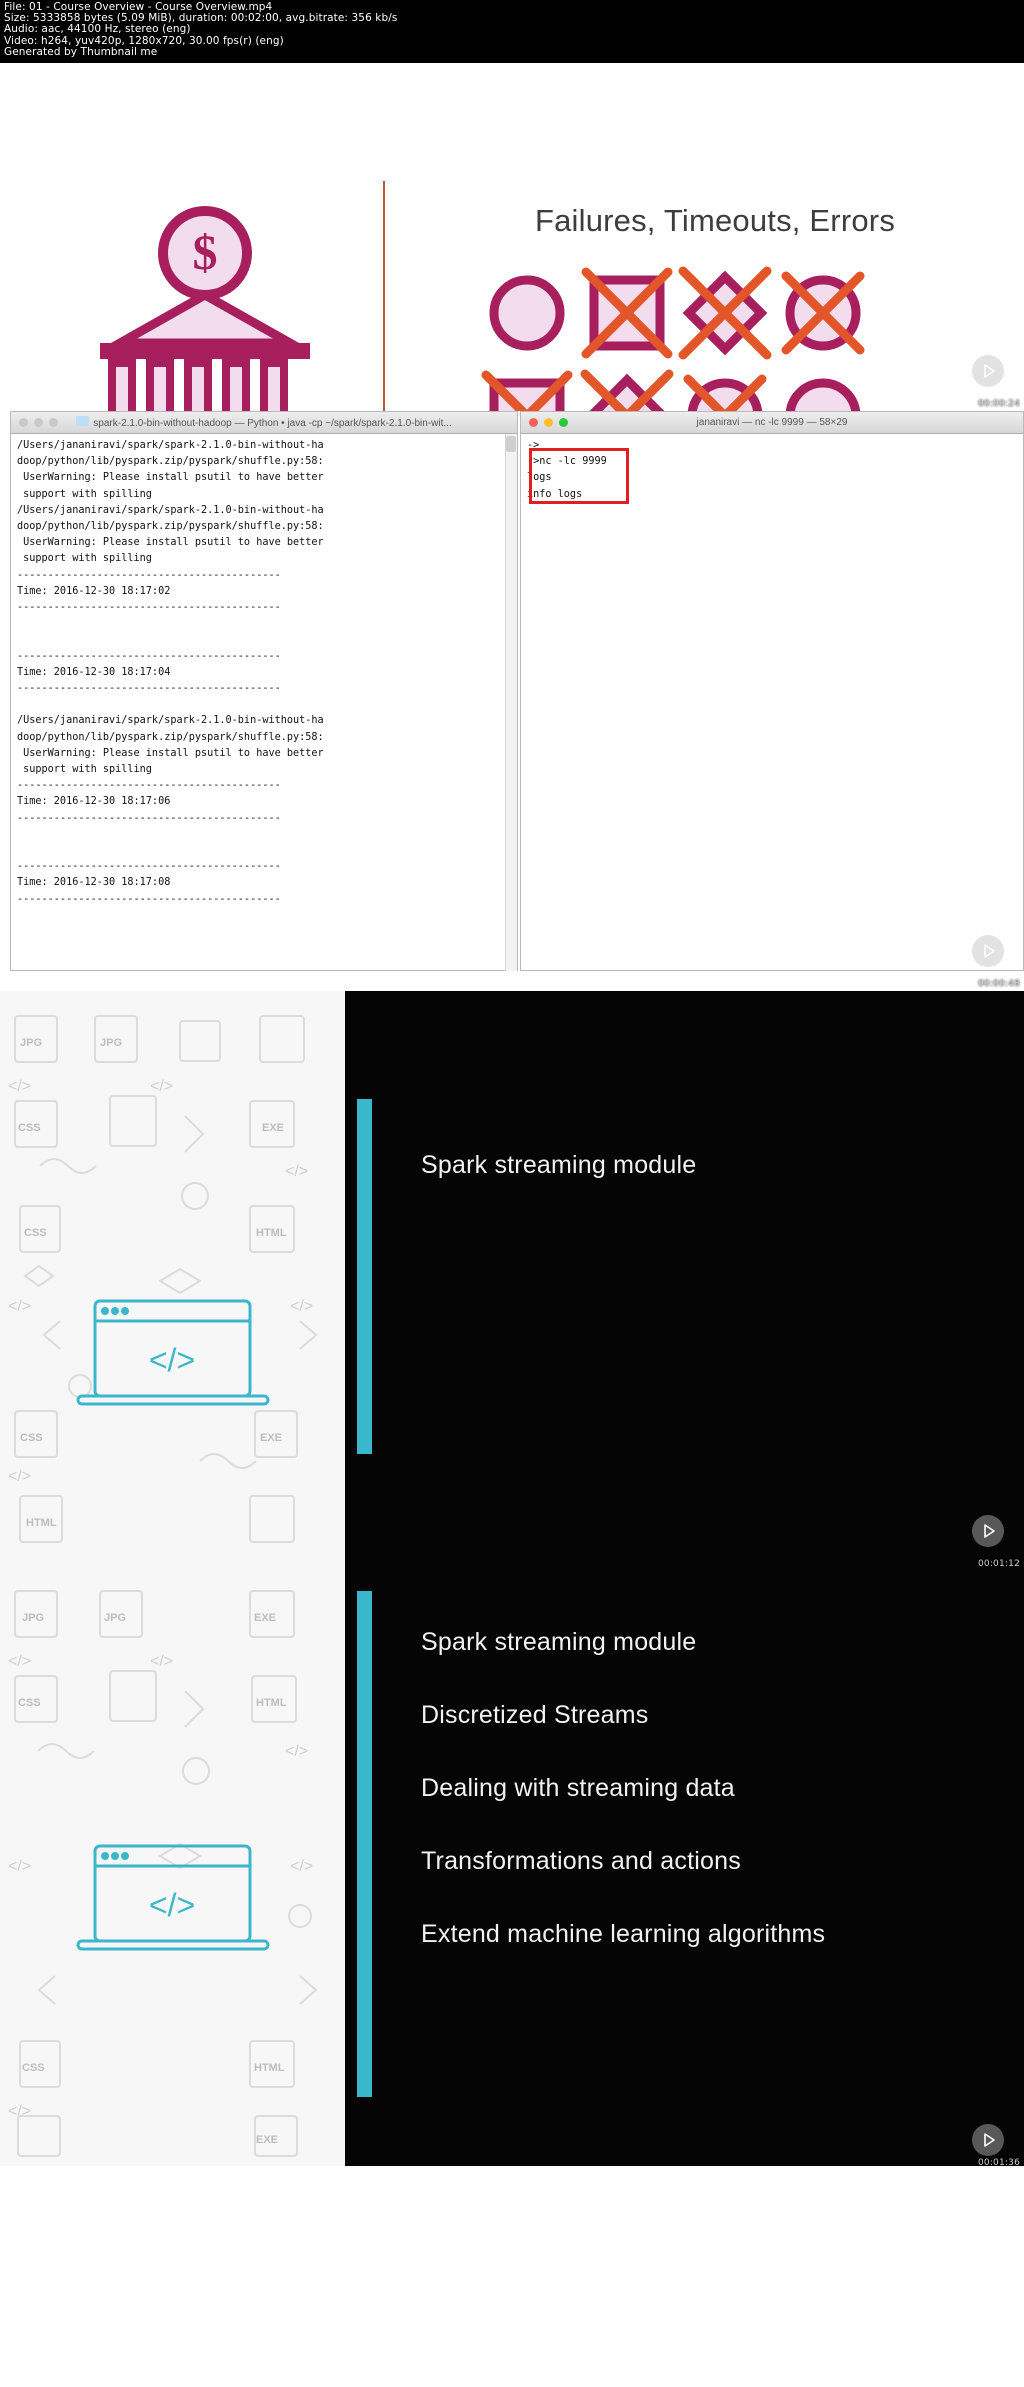 This screenshot has height=2387, width=1024. Describe the element at coordinates (725, 392) in the screenshot. I see `shape-circle-7-crossed` at that location.